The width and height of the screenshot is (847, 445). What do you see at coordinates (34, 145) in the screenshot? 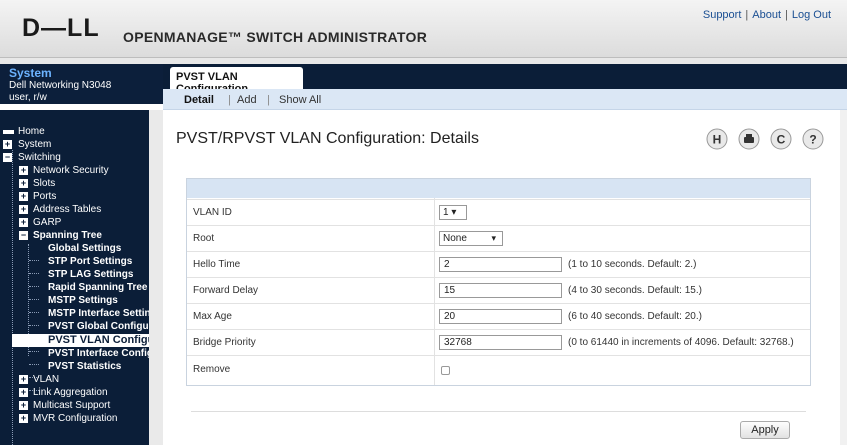
I see `nav-item-system: System` at bounding box center [34, 145].